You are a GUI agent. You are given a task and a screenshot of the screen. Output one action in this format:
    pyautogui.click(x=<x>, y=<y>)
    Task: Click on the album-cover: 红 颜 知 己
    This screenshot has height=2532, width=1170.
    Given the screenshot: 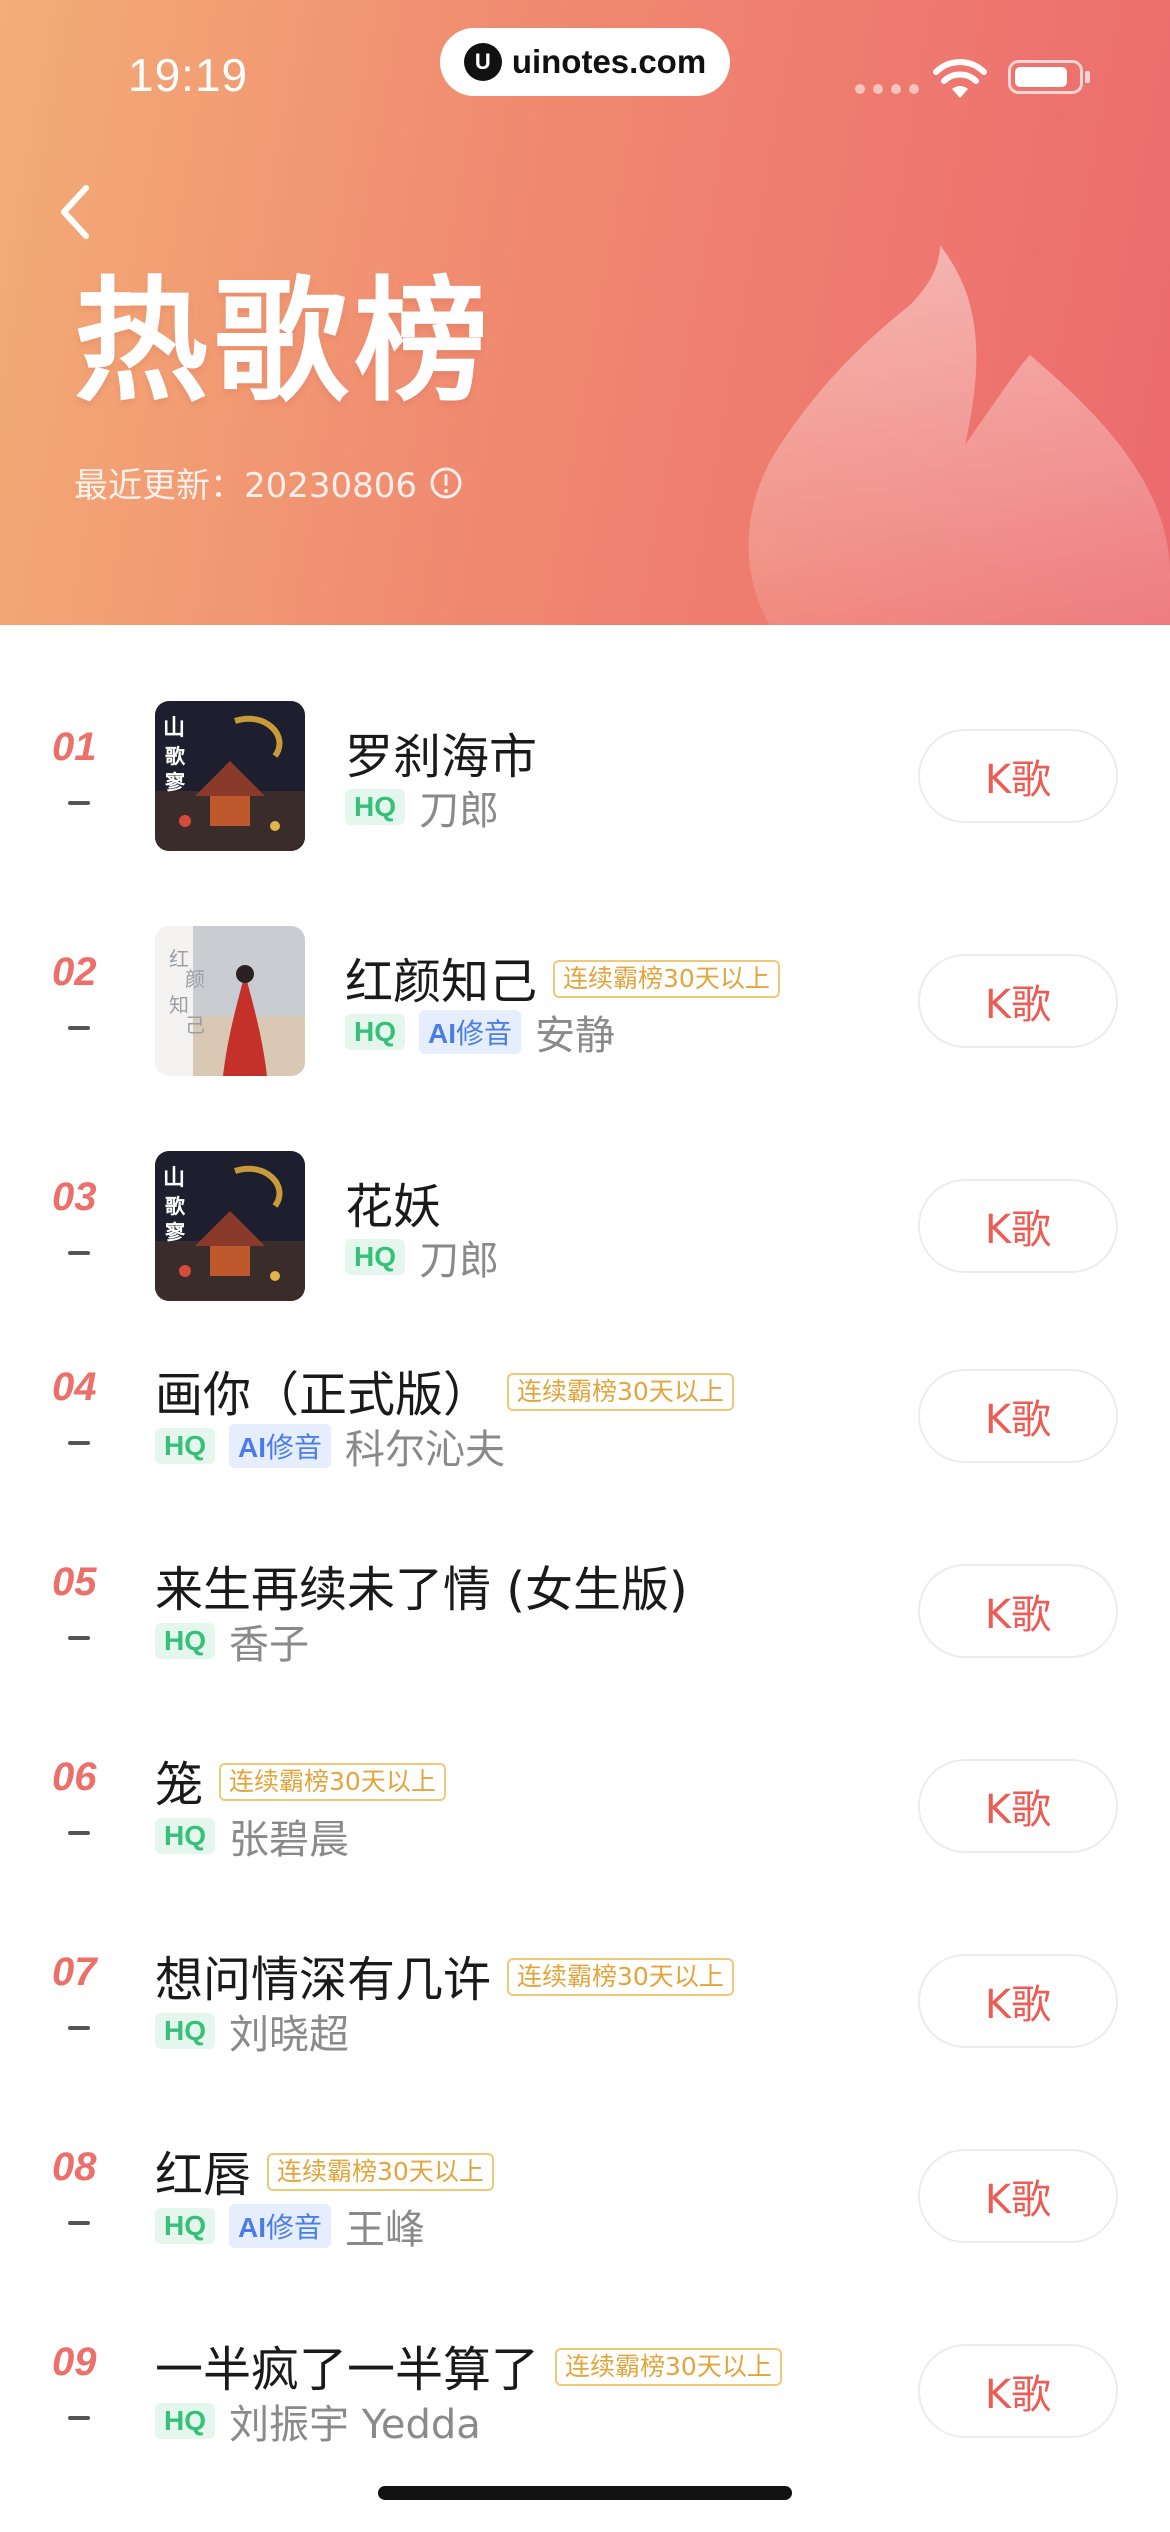 What is the action you would take?
    pyautogui.click(x=230, y=1001)
    